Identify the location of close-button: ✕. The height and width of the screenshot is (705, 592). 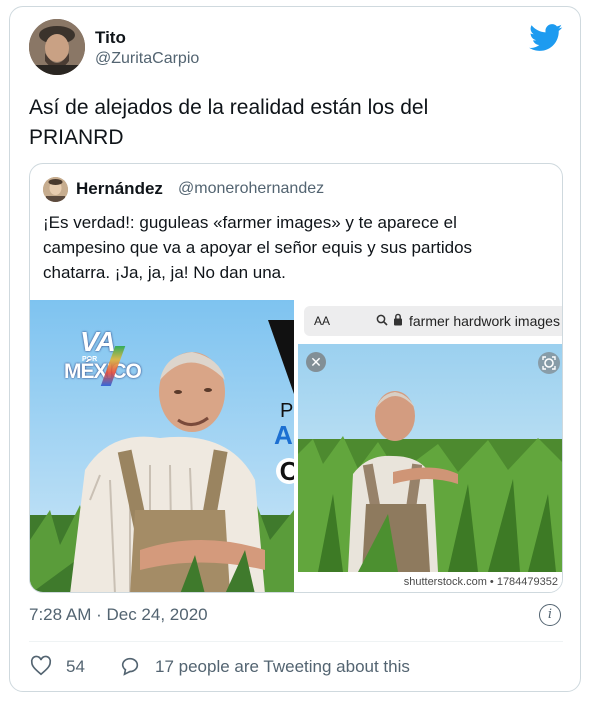
(316, 362).